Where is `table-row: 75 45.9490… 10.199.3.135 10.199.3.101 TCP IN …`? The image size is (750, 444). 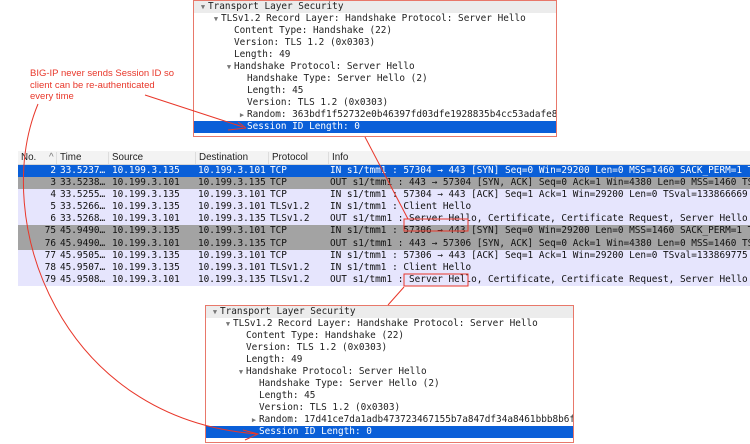 table-row: 75 45.9490… 10.199.3.135 10.199.3.101 TCP IN … is located at coordinates (384, 231).